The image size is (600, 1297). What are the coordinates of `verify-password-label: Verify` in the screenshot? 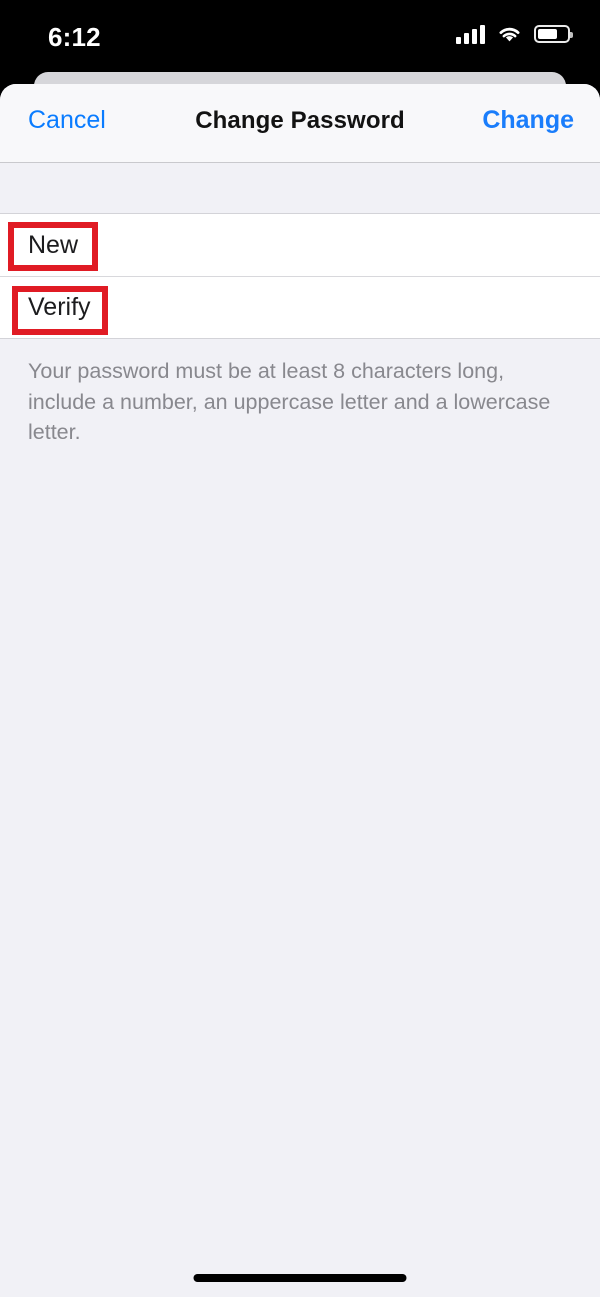 It's located at (59, 307).